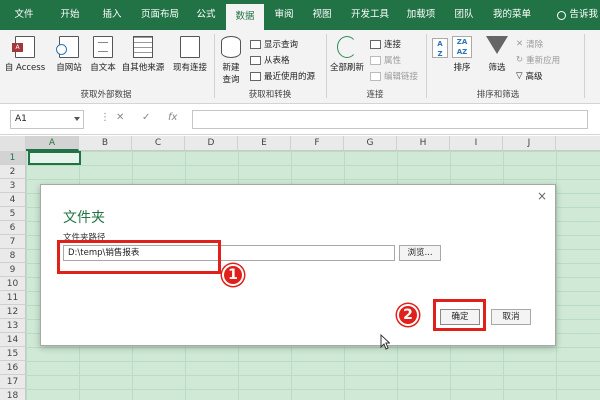 This screenshot has height=400, width=600. I want to click on filter-button: 筛选, so click(497, 54).